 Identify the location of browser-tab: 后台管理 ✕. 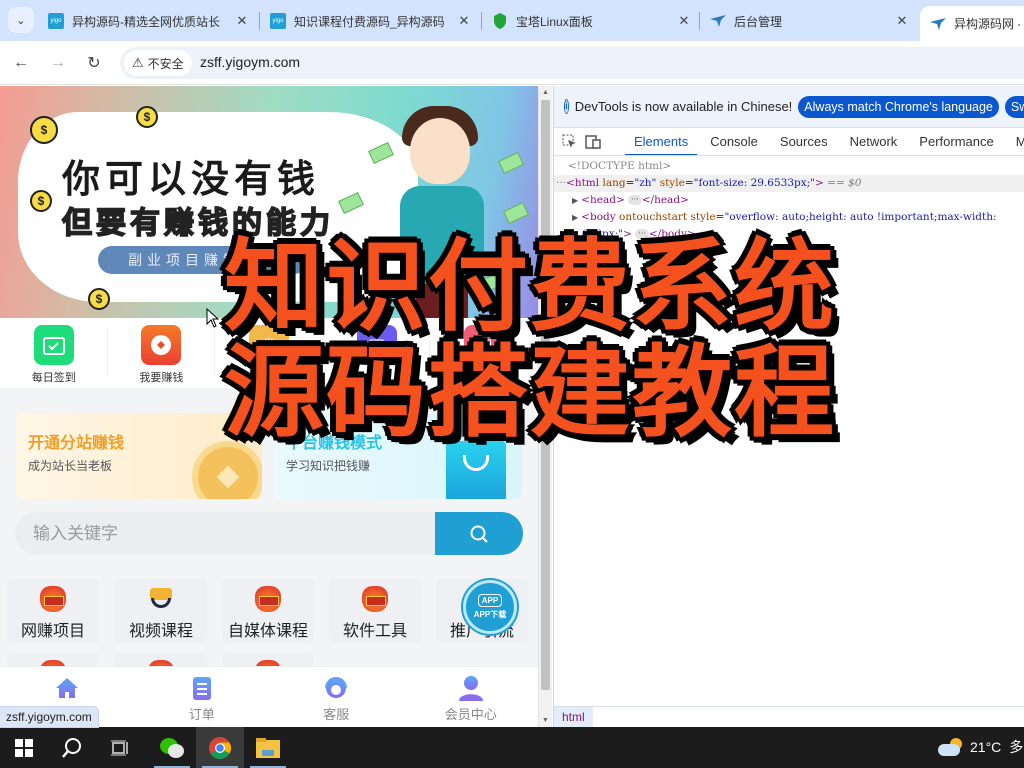
(810, 21).